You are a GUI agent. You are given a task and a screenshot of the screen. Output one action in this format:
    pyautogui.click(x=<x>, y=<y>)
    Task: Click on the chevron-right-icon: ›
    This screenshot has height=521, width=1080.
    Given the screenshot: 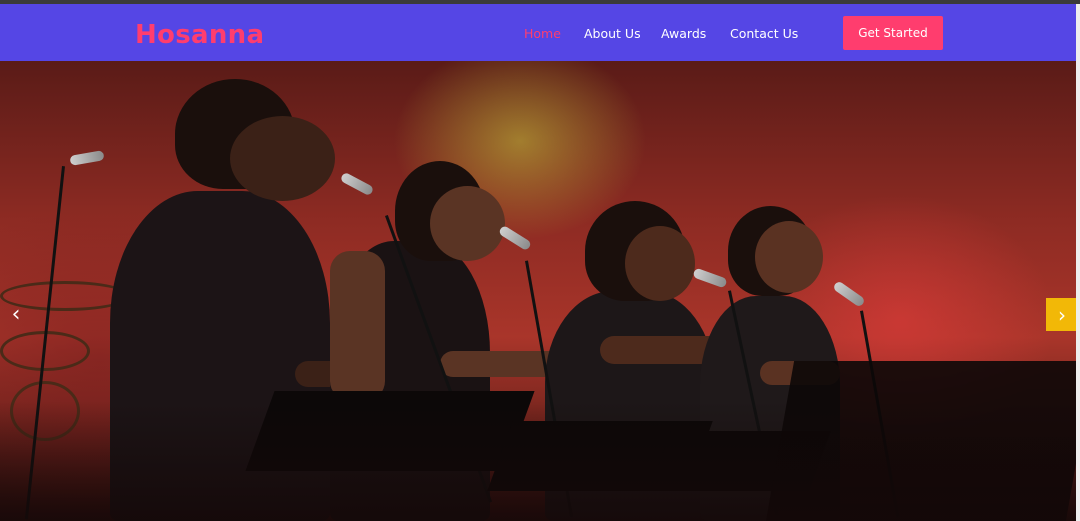 What is the action you would take?
    pyautogui.click(x=1062, y=314)
    